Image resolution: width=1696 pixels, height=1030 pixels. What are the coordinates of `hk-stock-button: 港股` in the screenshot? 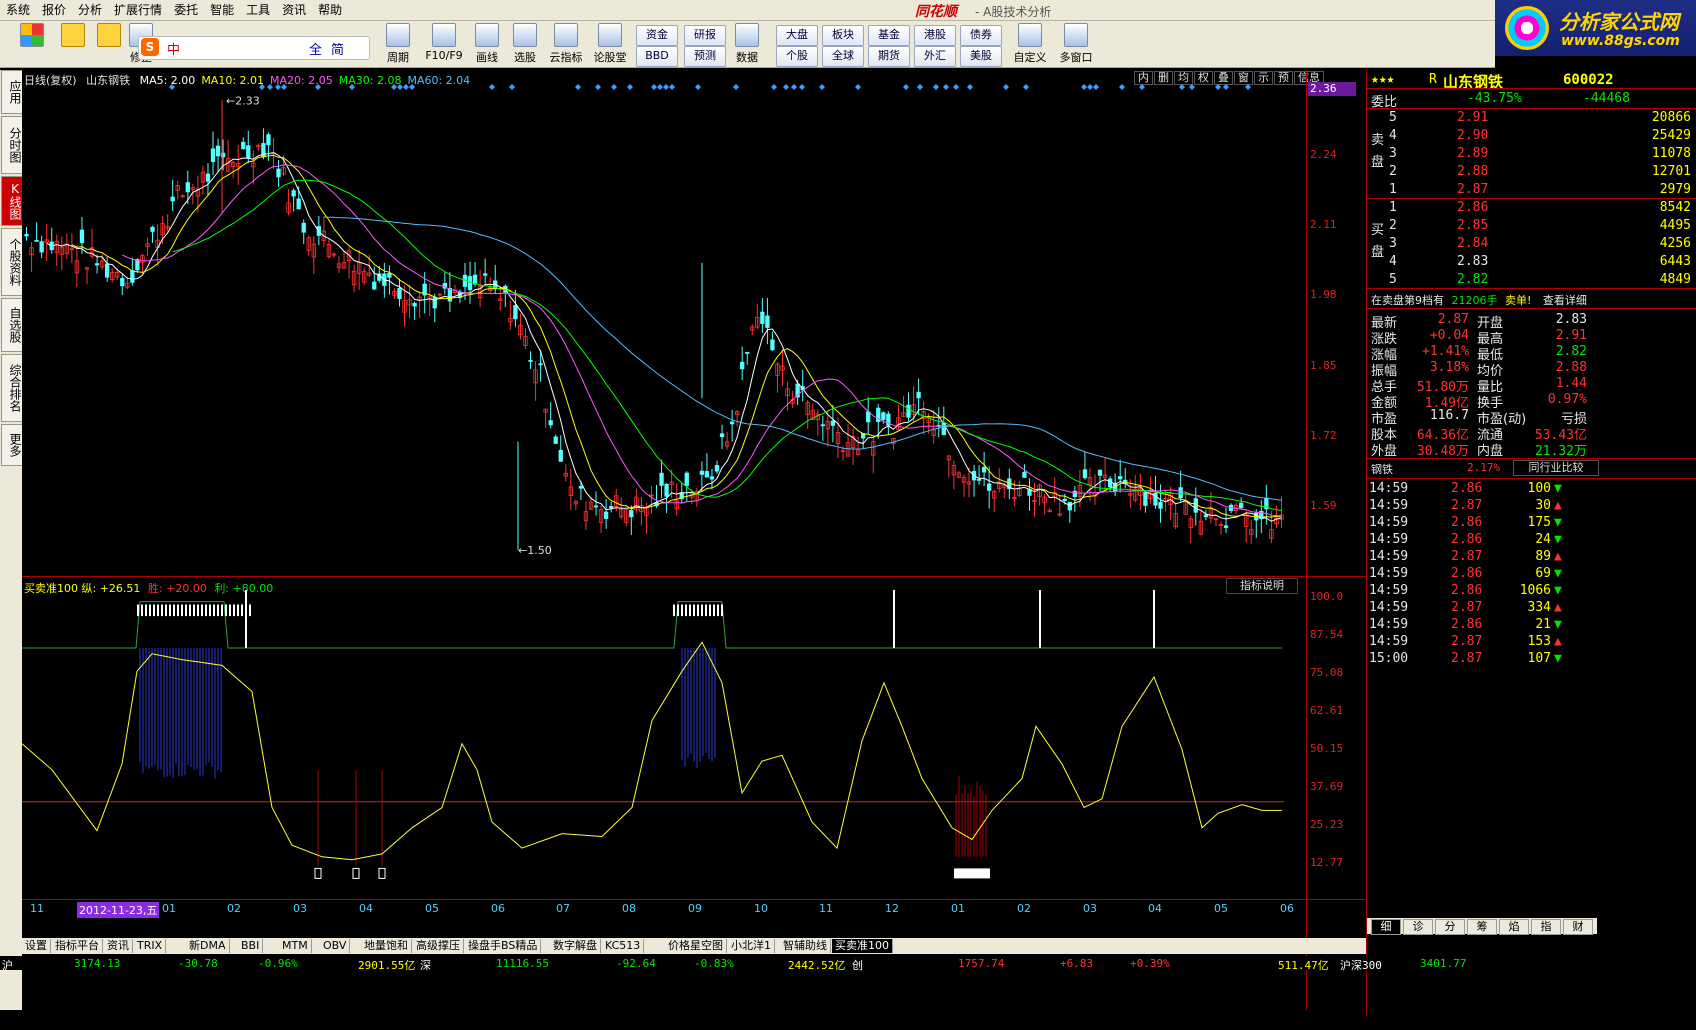 It's located at (935, 35).